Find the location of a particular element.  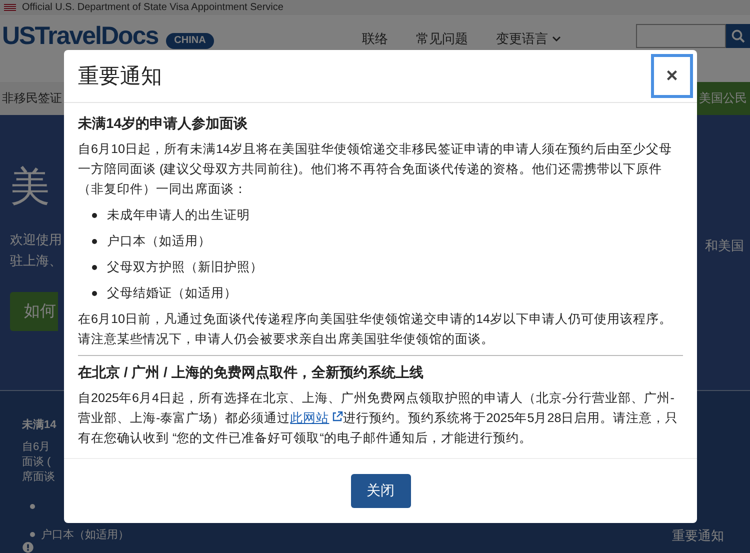

hero-title: 美 is located at coordinates (30, 187).